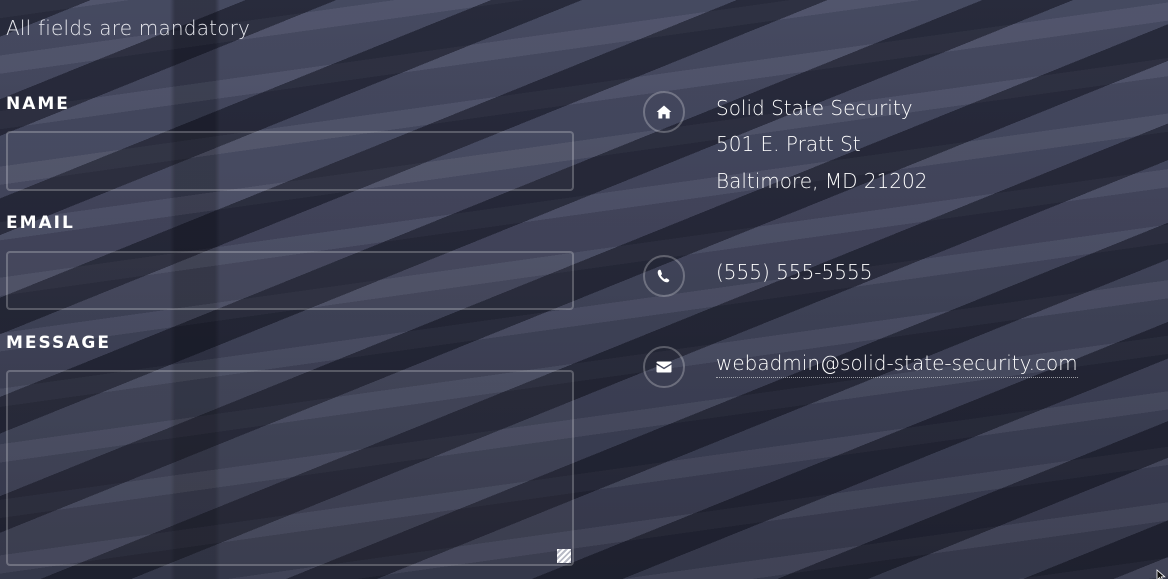  I want to click on mandatory-note: All fields are mandatory, so click(128, 28).